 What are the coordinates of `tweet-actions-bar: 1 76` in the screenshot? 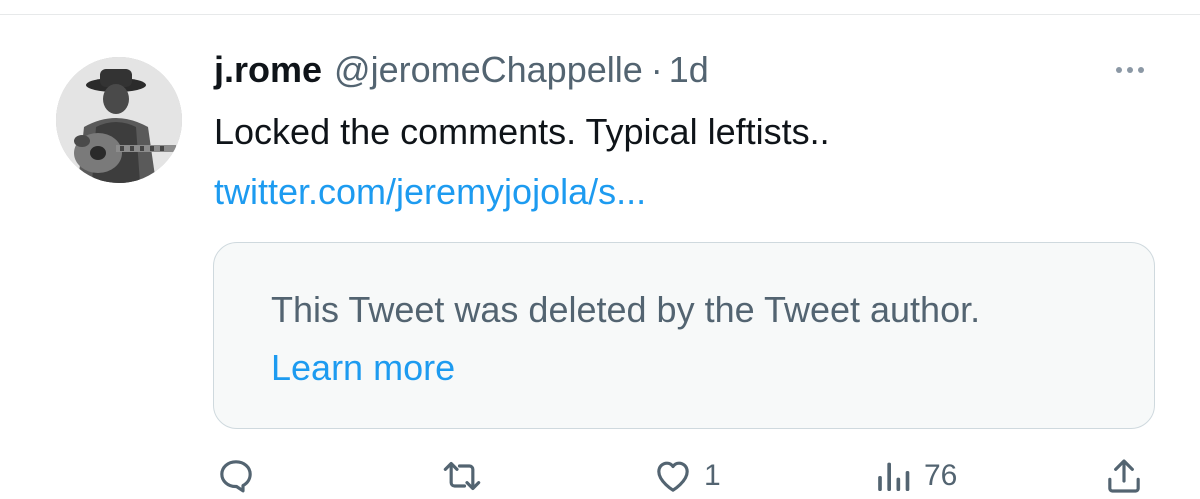 It's located at (600, 473).